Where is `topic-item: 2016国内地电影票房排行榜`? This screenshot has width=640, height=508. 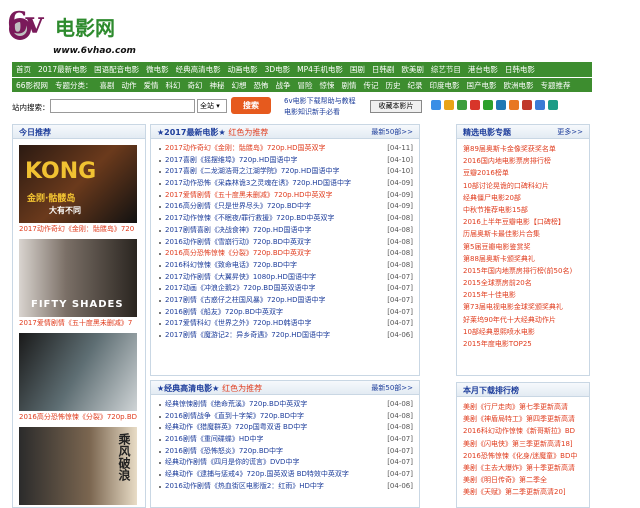
topic-item: 2016国内地电影票房排行榜 is located at coordinates (524, 161).